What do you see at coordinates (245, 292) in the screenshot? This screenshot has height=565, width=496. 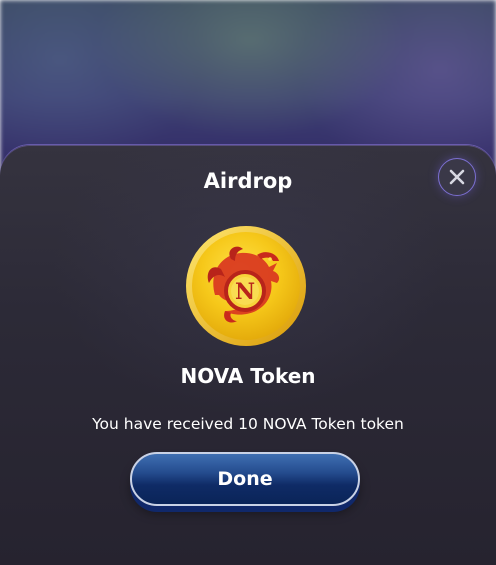 I see `coin-emblem-letter: N` at bounding box center [245, 292].